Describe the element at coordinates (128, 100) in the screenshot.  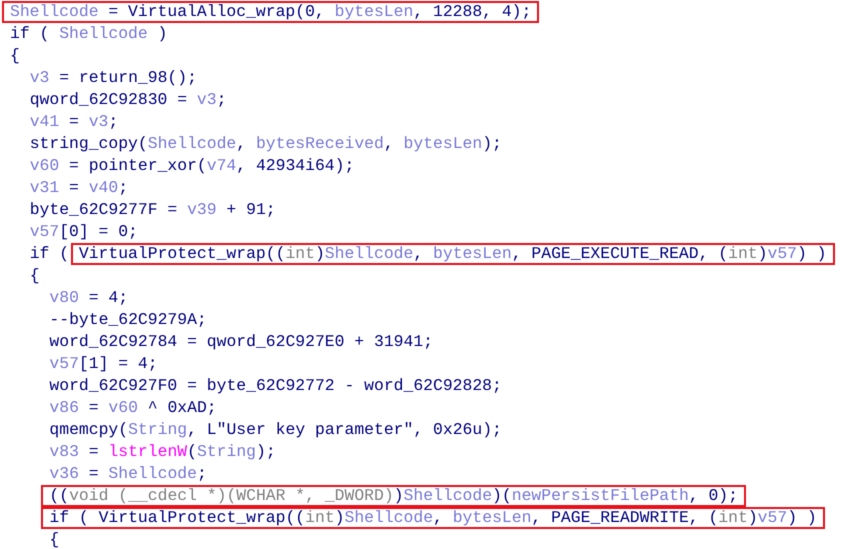
I see `code-text: qword_62C92830 = v3;` at that location.